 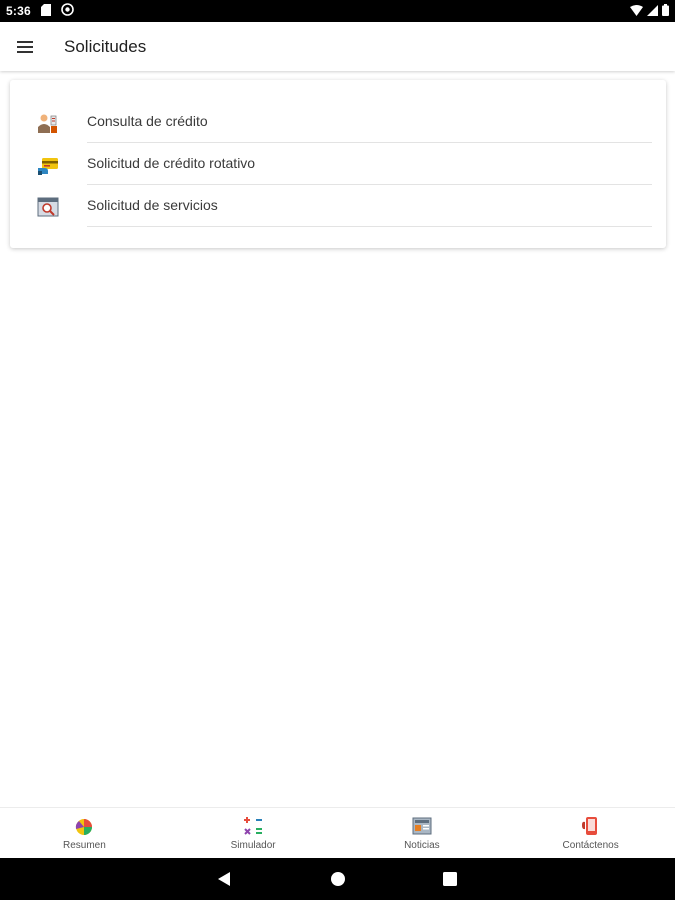 I want to click on contact-phone-icon, so click(x=589, y=826).